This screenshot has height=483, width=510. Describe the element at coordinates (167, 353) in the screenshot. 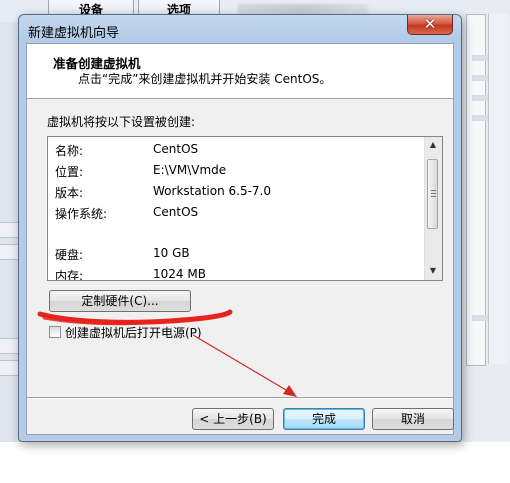

I see `annotation-overlay` at that location.